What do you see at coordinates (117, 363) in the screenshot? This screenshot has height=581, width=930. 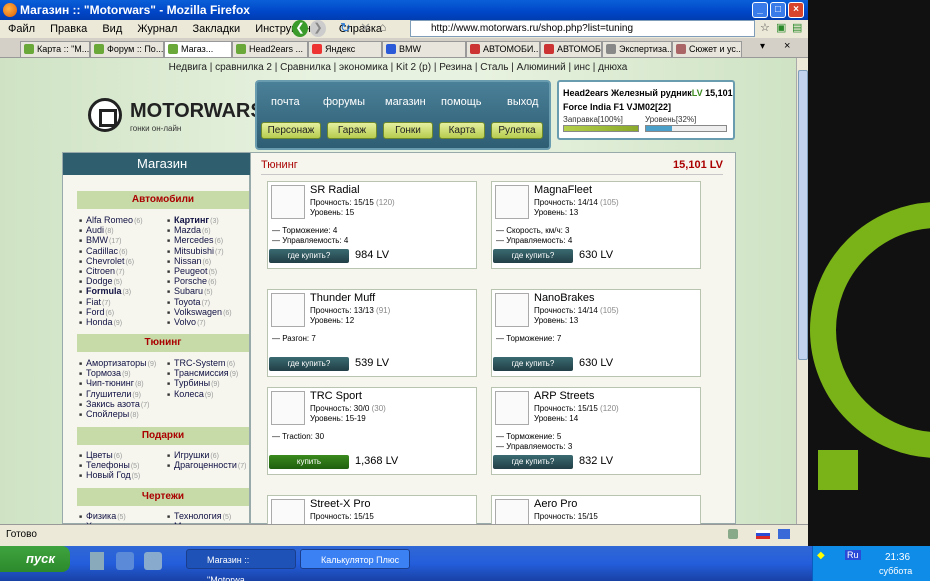 I see `sidebar-link: Амортизаторы(9)` at bounding box center [117, 363].